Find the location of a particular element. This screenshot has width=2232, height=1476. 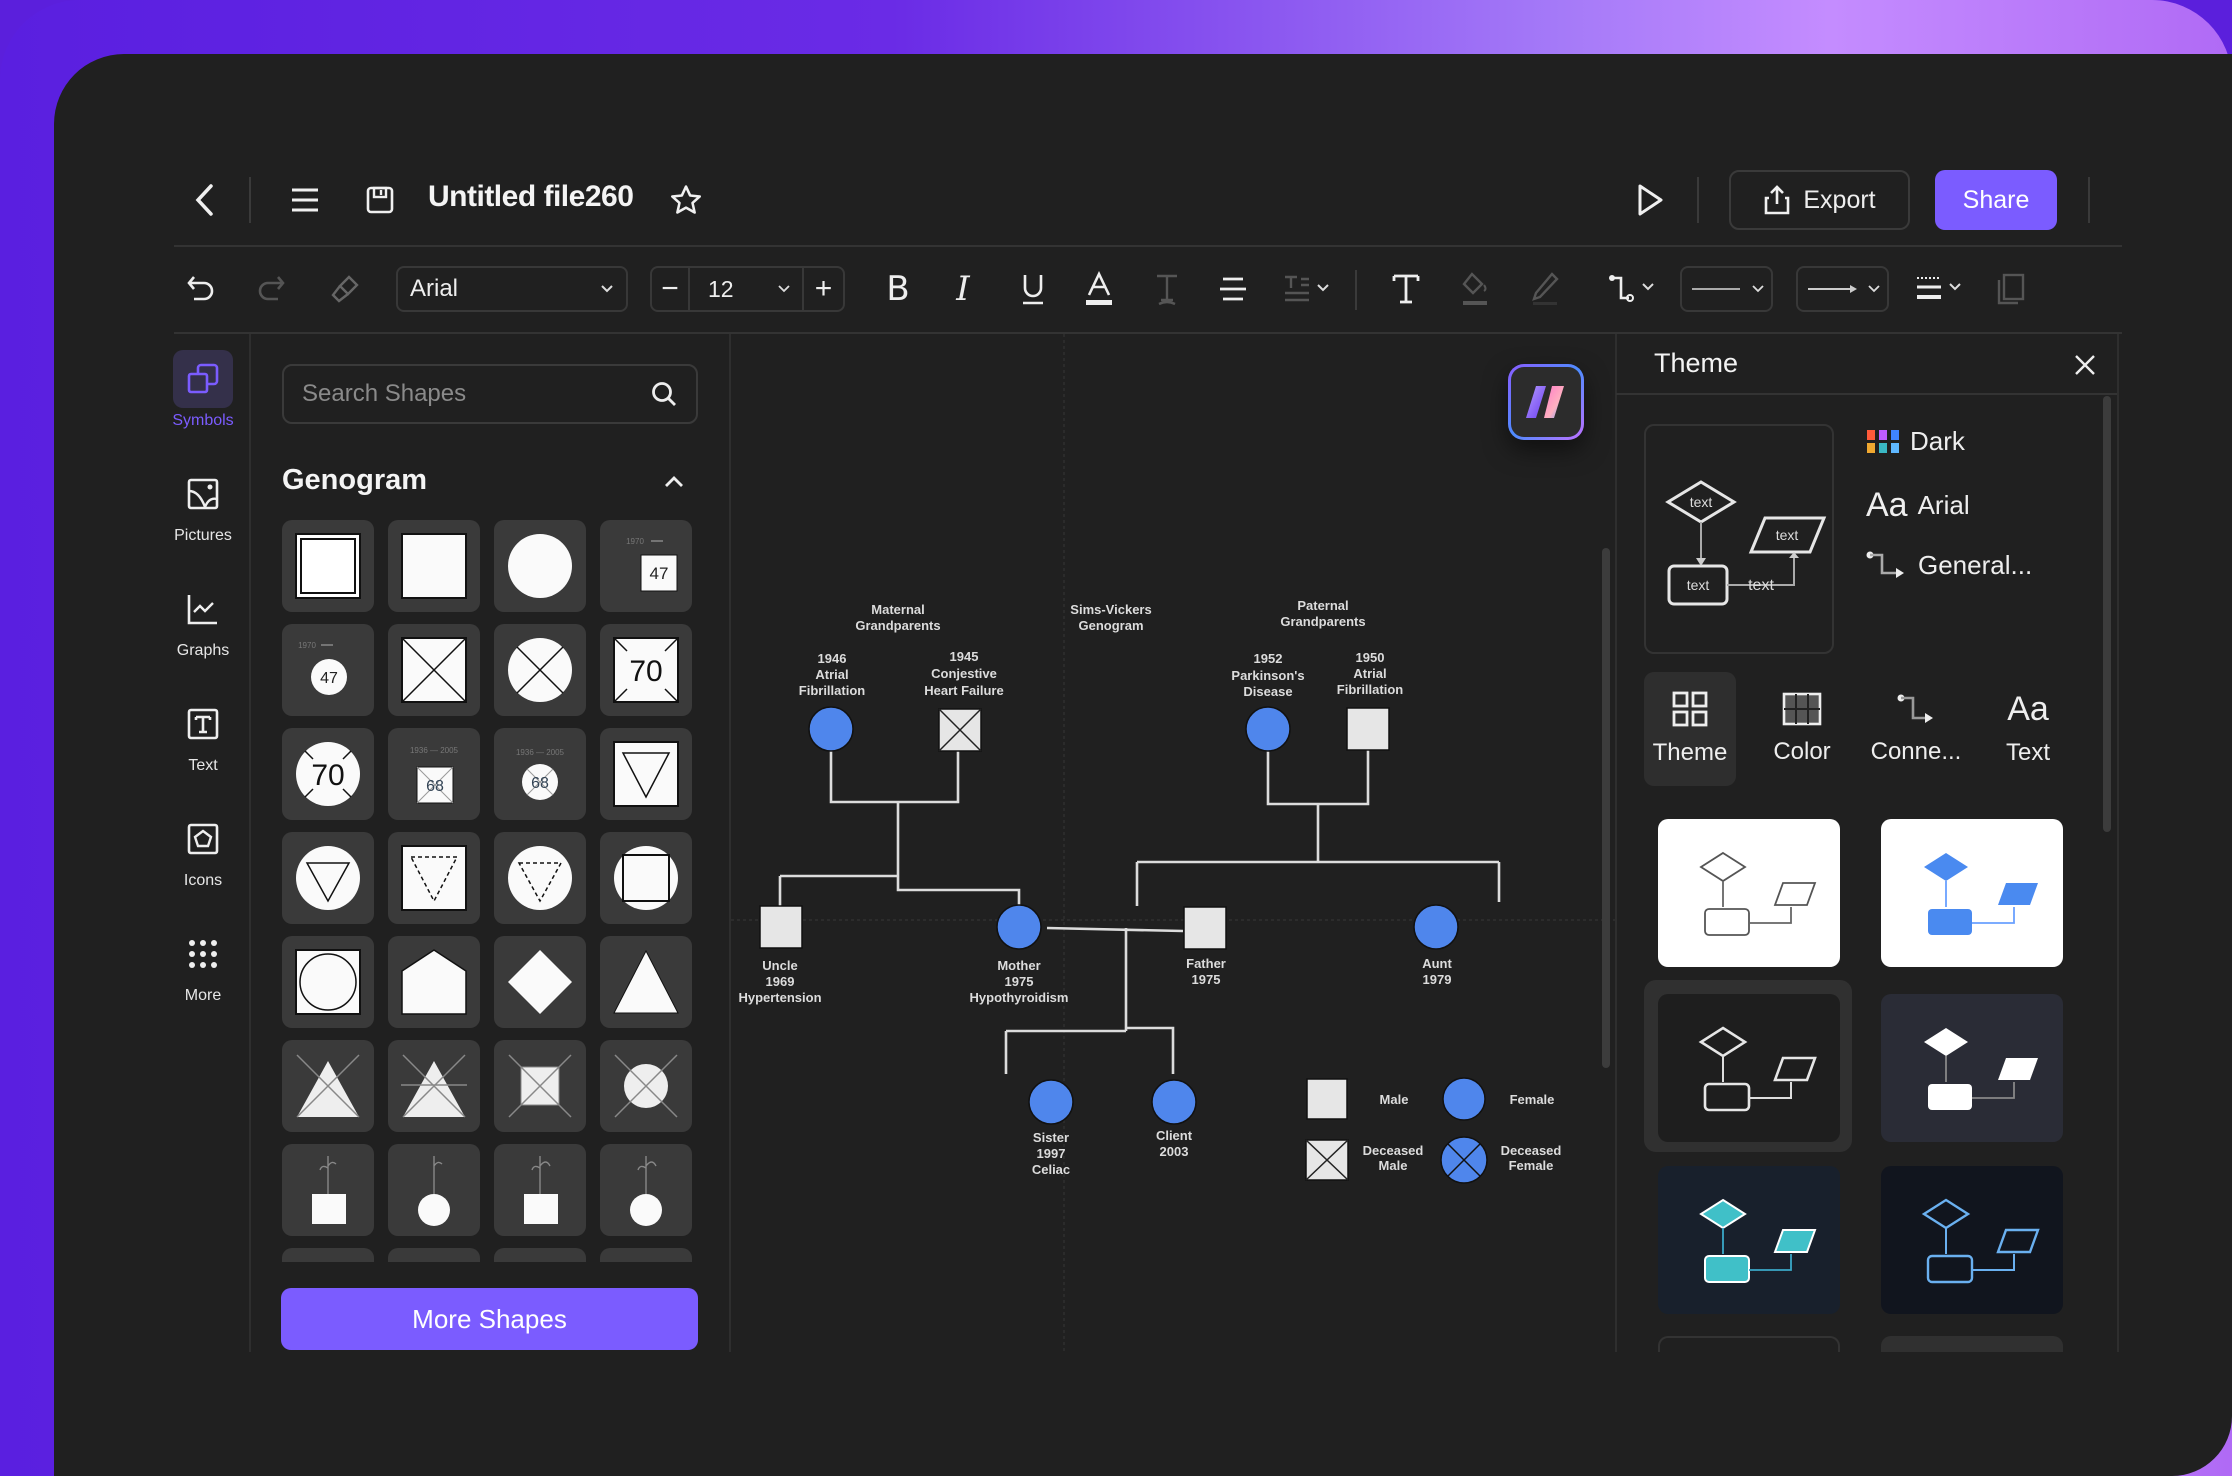

current-theme-preview: text text text text is located at coordinates (1739, 539).